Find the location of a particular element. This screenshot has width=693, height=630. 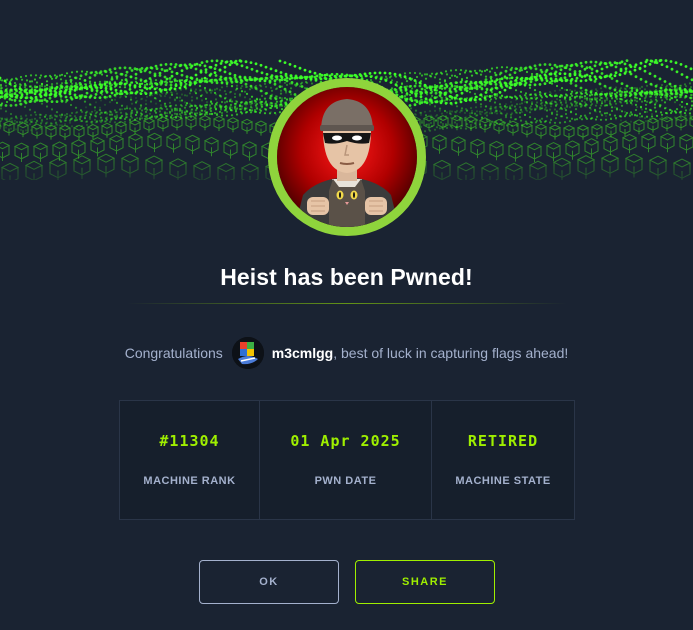

stat-machine-rank: #11304 MACHINE RANK is located at coordinates (190, 460).